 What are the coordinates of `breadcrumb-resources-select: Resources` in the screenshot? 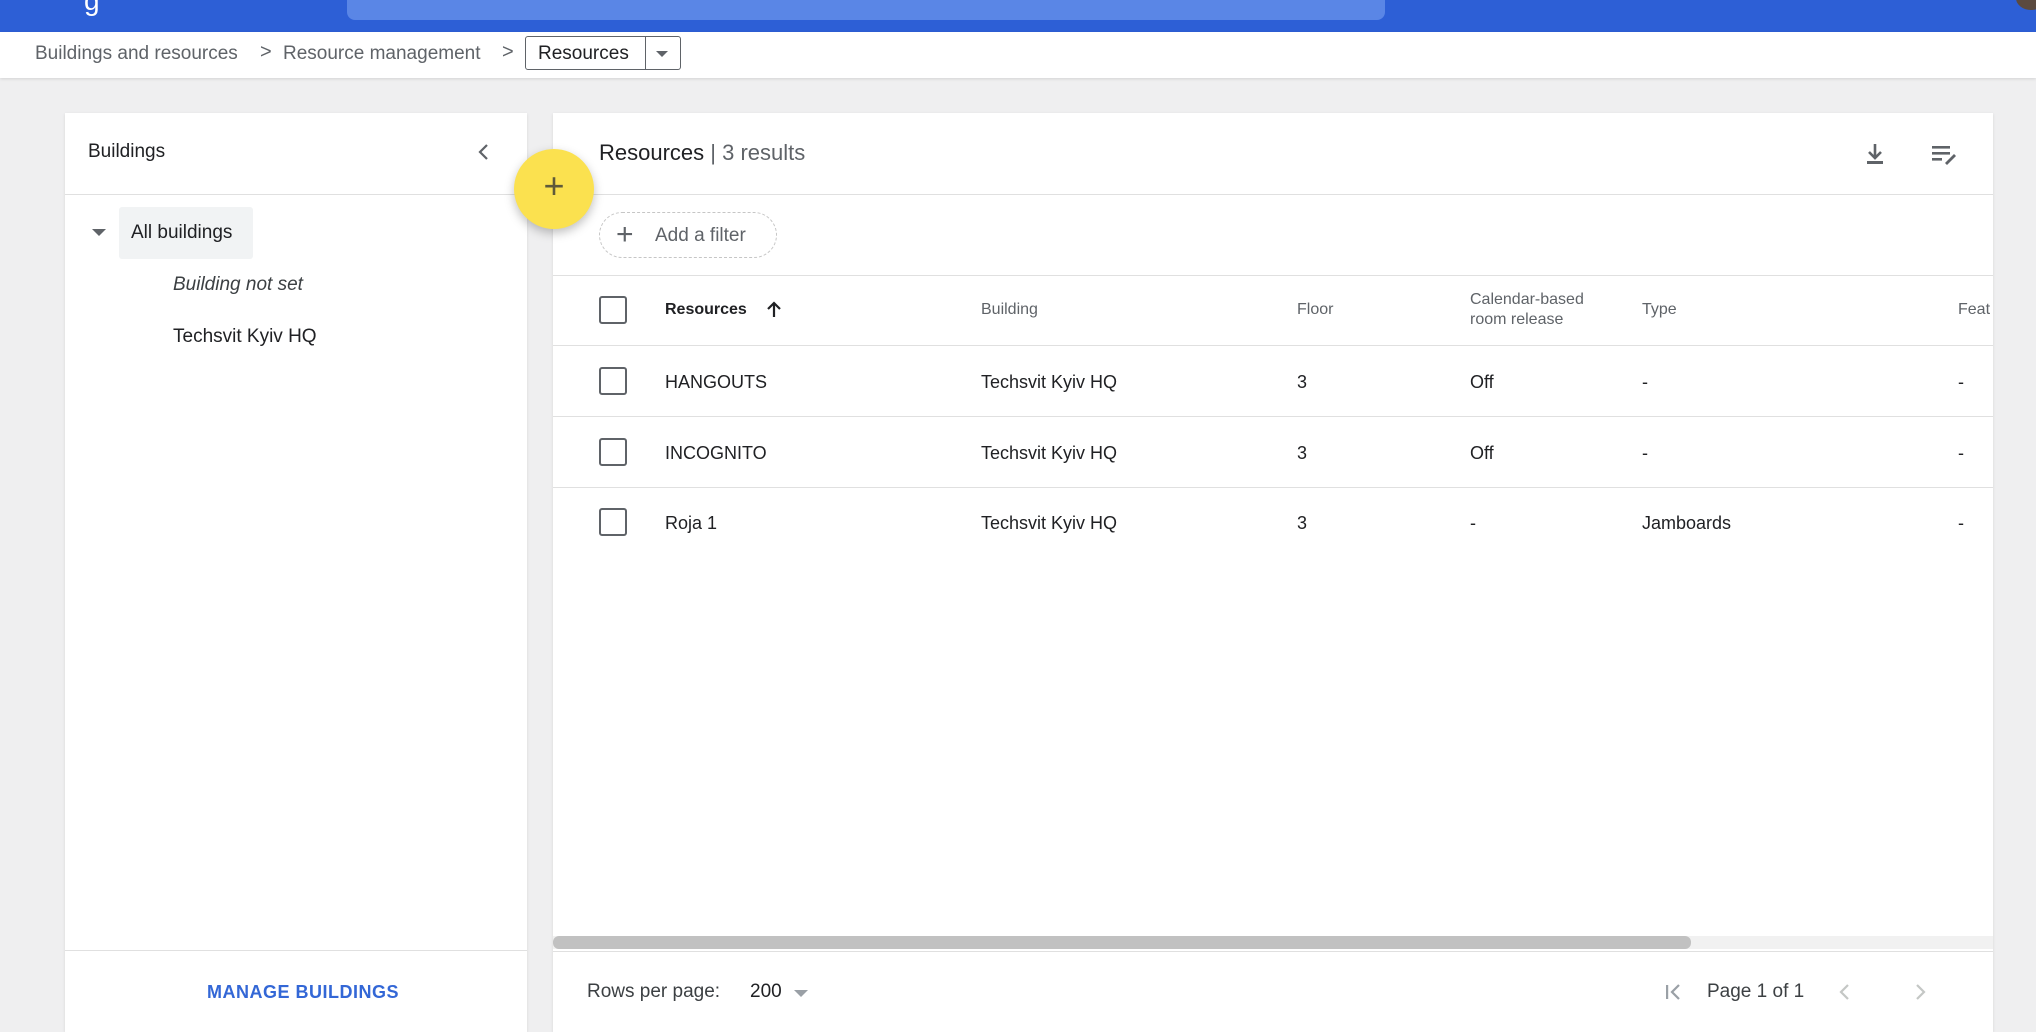 It's located at (603, 53).